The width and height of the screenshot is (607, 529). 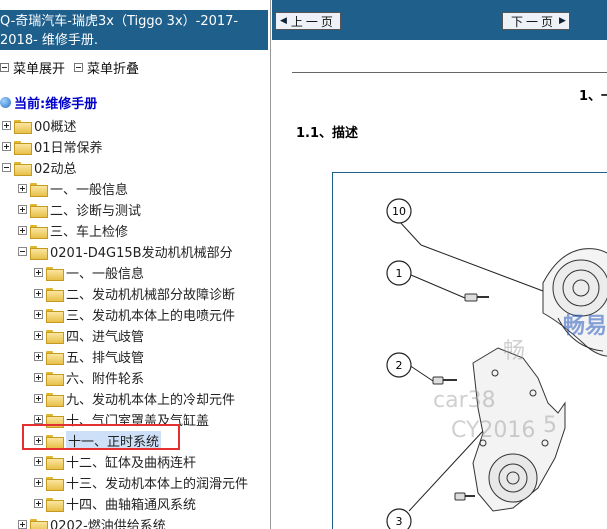 I want to click on manual-title-line-2: 2018- 维修手册., so click(x=49, y=40).